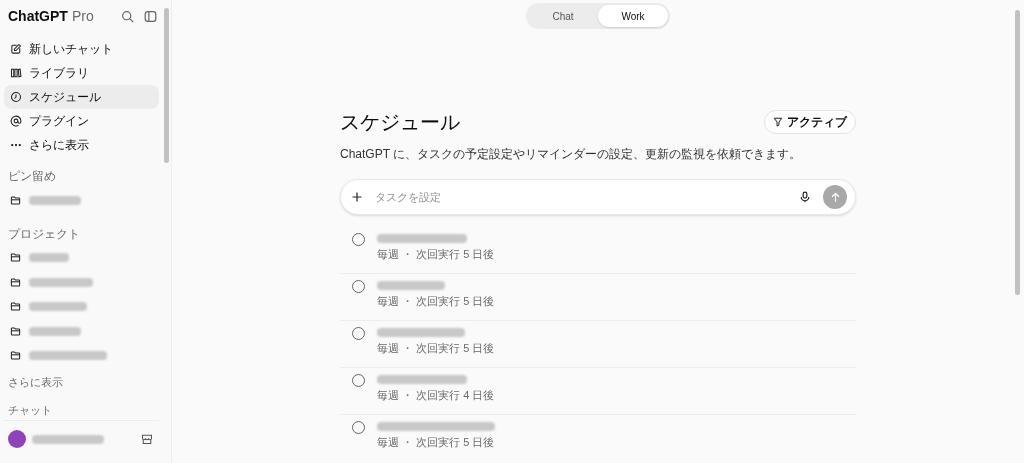 This screenshot has width=1024, height=463. I want to click on section-heading: チャット, so click(30, 410).